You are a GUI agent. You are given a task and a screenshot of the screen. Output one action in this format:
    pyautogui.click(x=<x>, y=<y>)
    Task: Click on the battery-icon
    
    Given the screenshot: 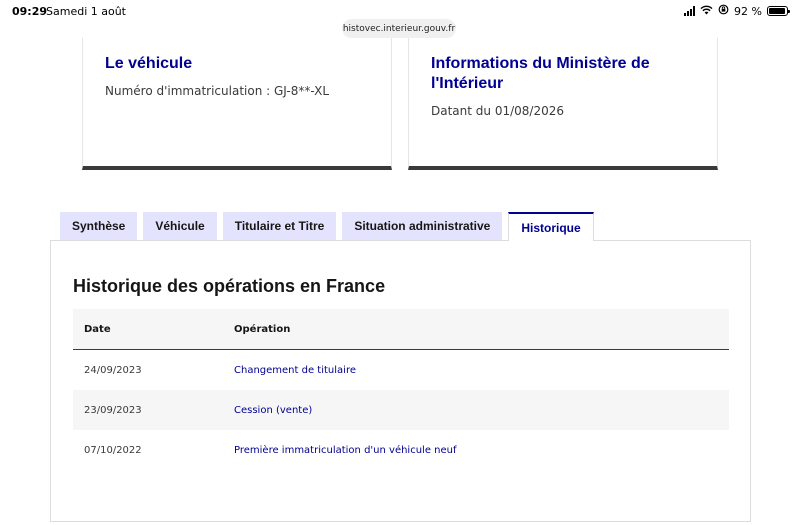 What is the action you would take?
    pyautogui.click(x=778, y=11)
    